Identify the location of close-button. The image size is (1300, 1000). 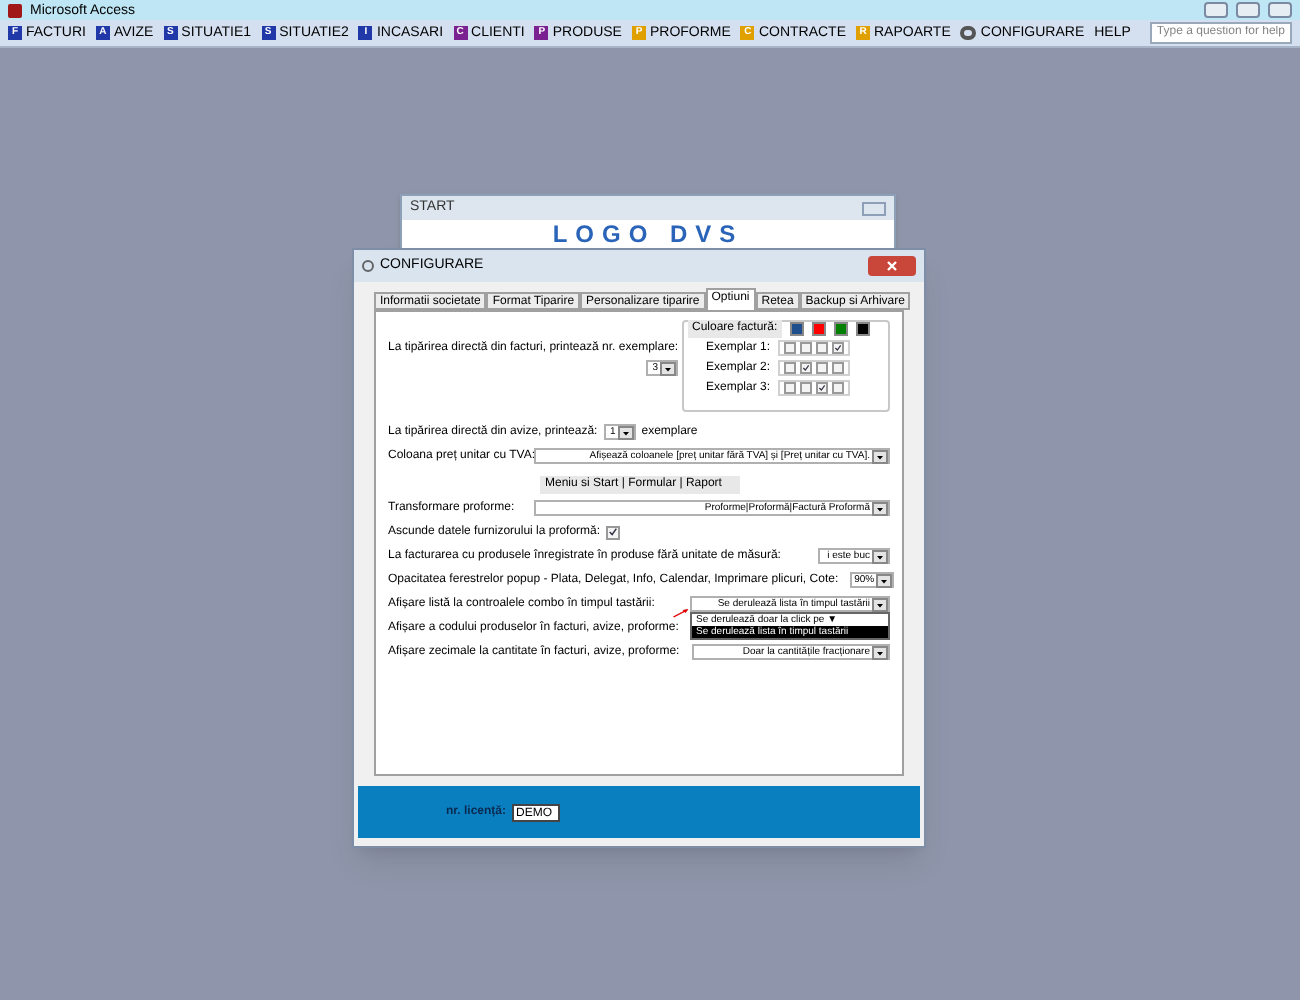
(892, 266).